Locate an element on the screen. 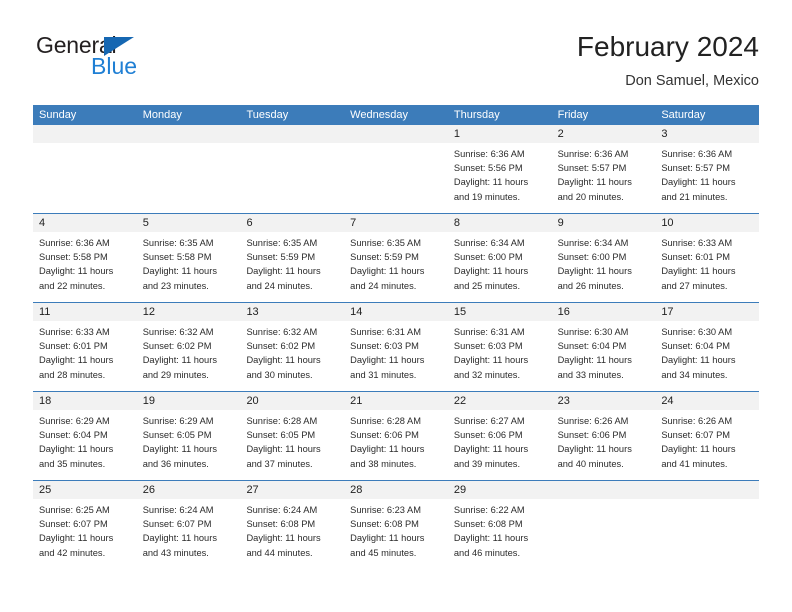 This screenshot has width=792, height=612. sunrise-text: Sunrise: 6:24 AM is located at coordinates (282, 510).